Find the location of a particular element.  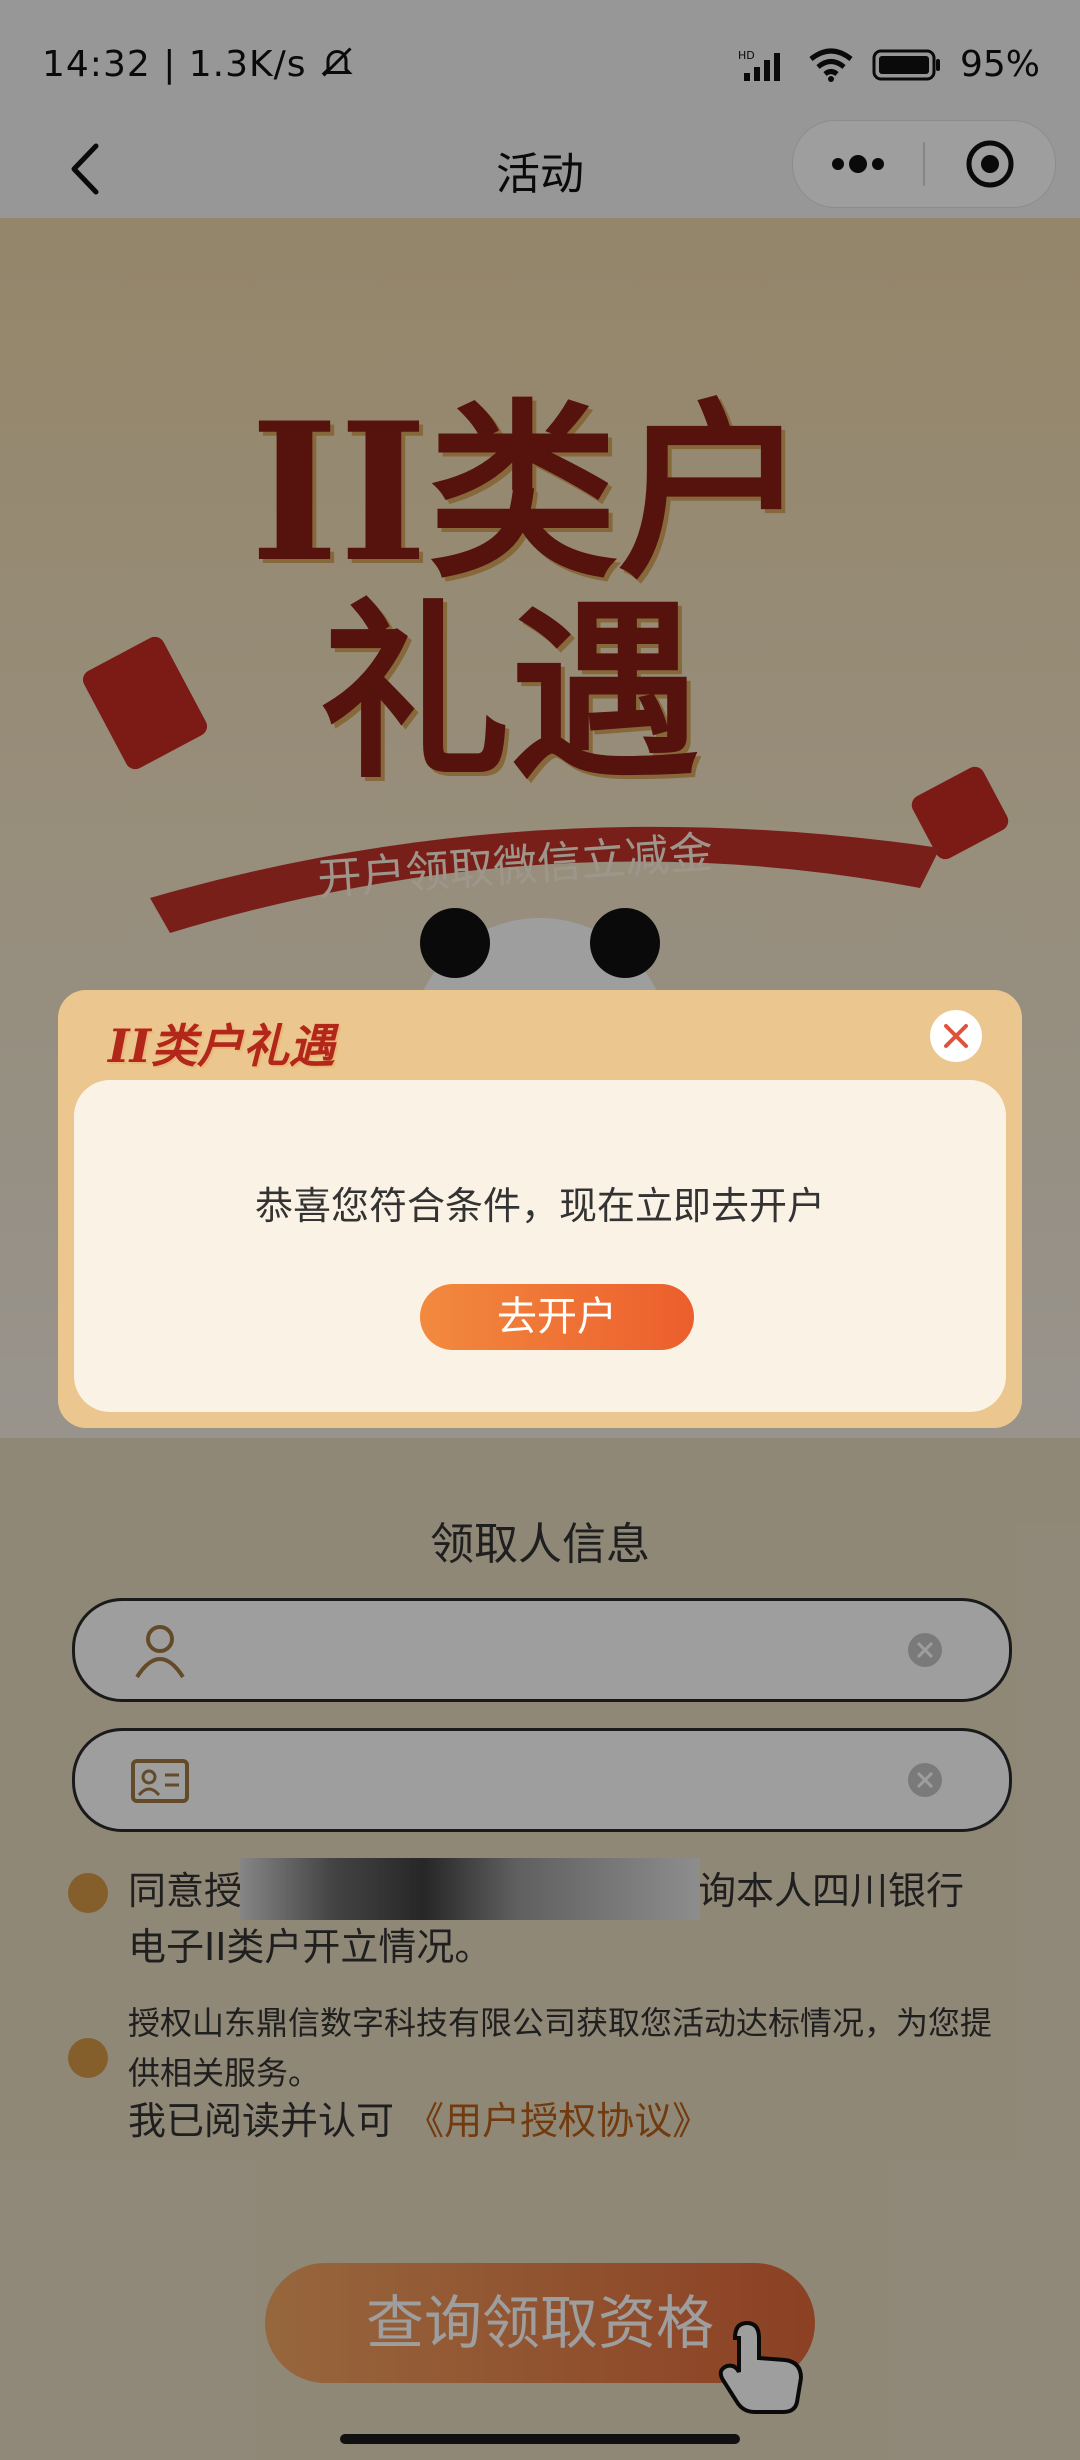

modal-close-button is located at coordinates (956, 1036).